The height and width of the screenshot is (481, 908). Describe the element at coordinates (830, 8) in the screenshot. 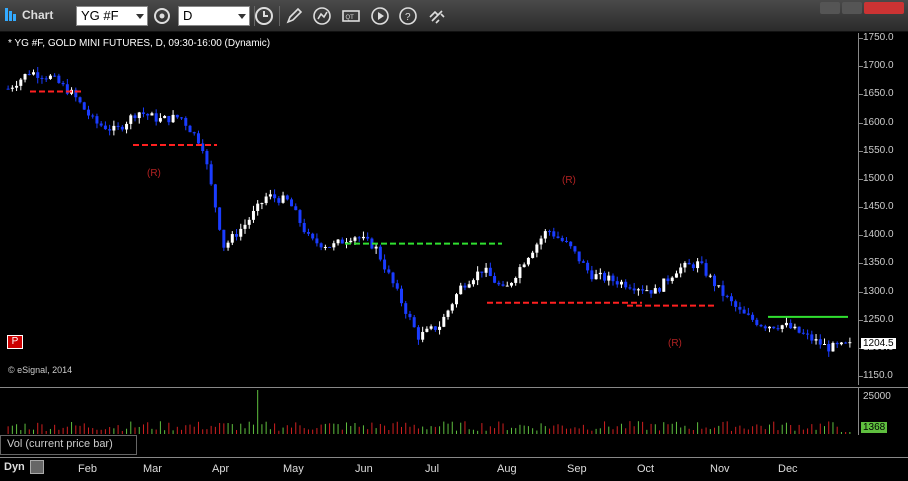

I see `minimize-button` at that location.